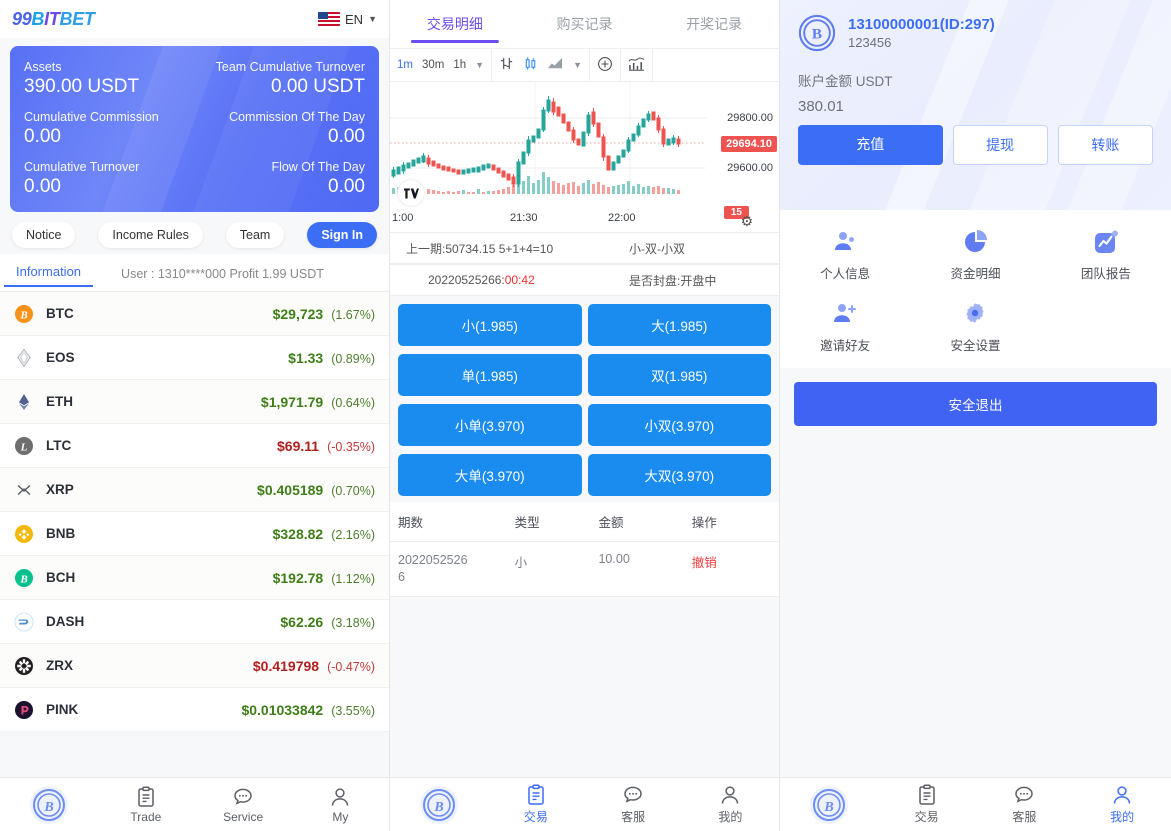 The width and height of the screenshot is (1171, 831). What do you see at coordinates (870, 145) in the screenshot?
I see `deposit-button: 充值` at bounding box center [870, 145].